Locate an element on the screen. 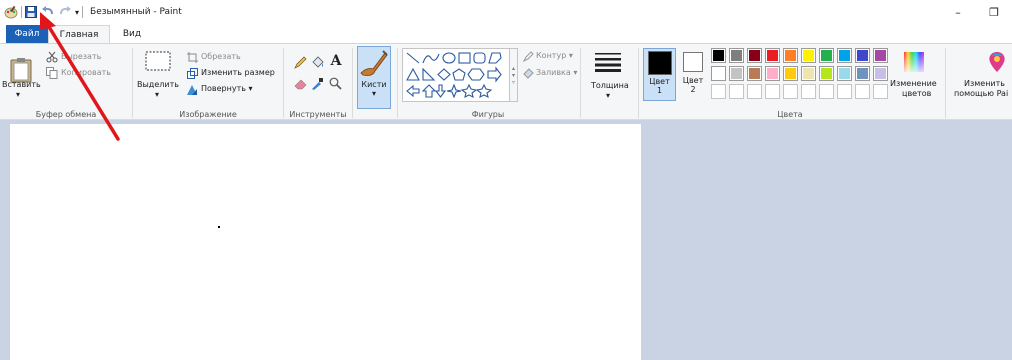 The width and height of the screenshot is (1012, 360). group-divider is located at coordinates (352, 83).